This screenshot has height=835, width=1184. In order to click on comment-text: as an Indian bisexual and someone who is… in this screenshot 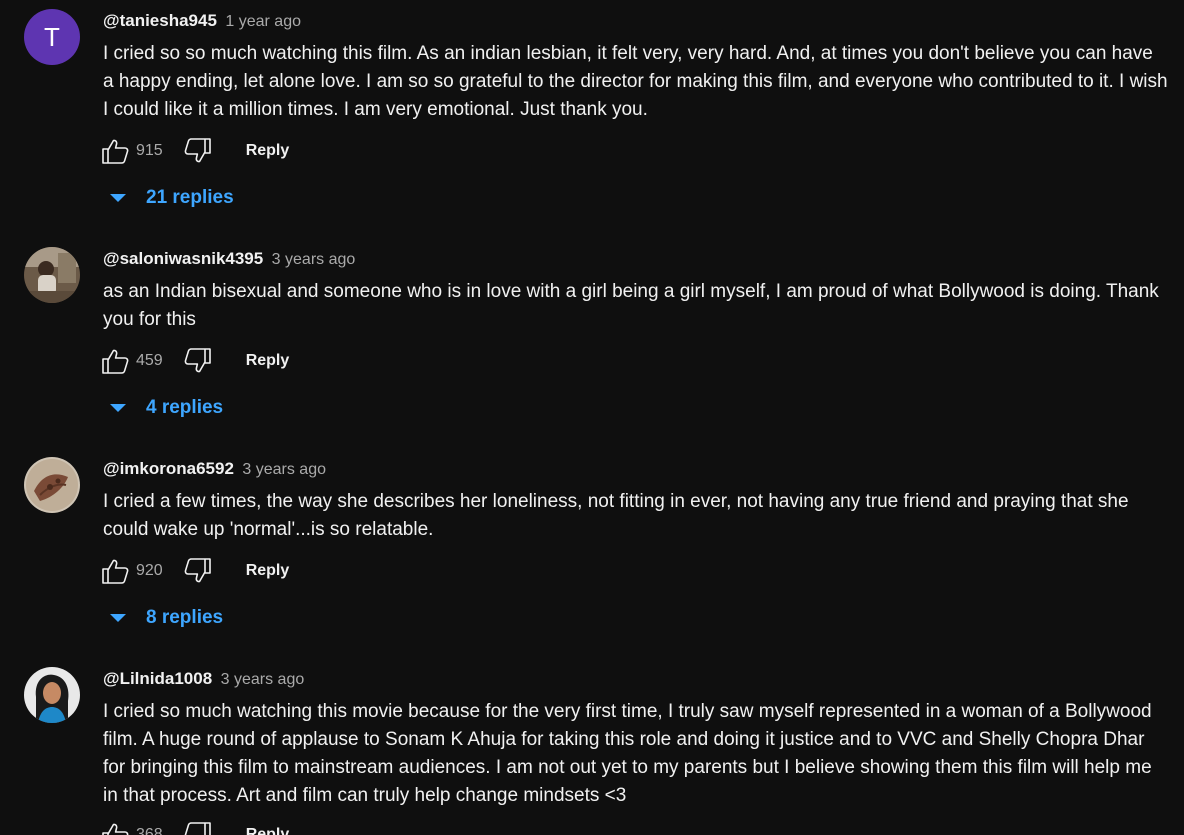, I will do `click(631, 305)`.